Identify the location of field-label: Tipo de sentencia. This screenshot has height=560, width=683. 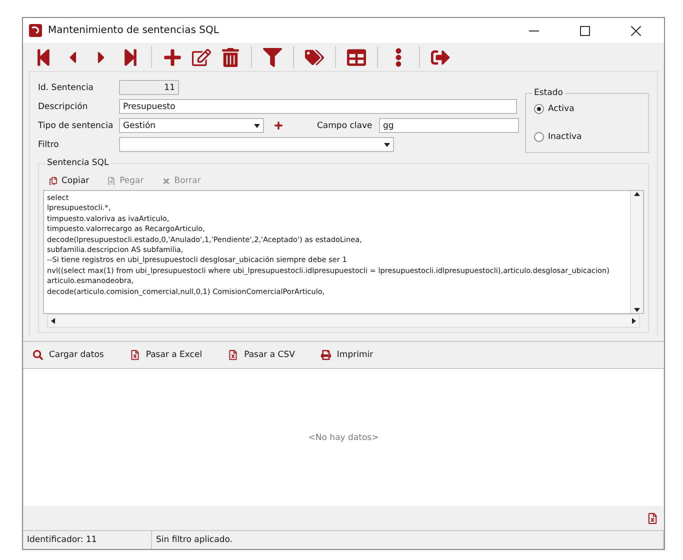
(75, 125).